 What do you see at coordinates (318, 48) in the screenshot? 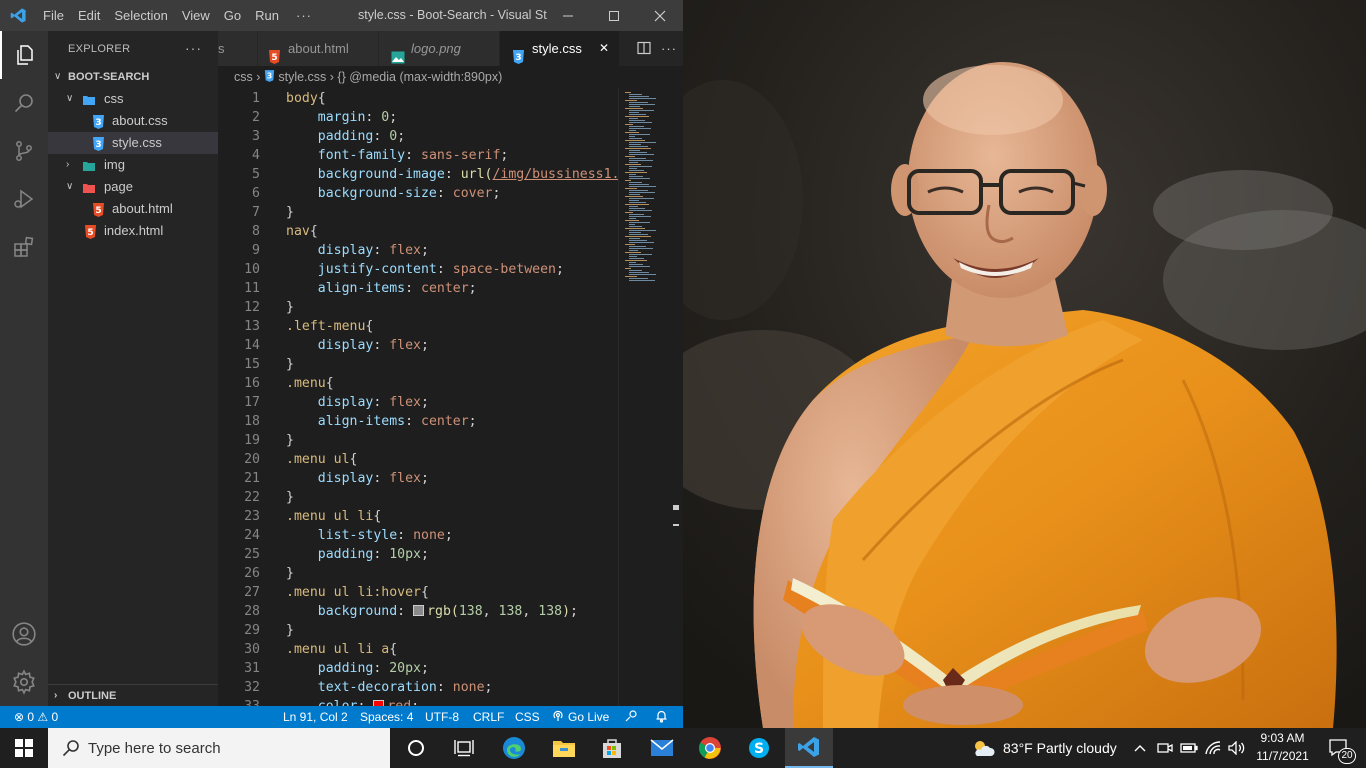
I see `tab-about-html: 5 about.html` at bounding box center [318, 48].